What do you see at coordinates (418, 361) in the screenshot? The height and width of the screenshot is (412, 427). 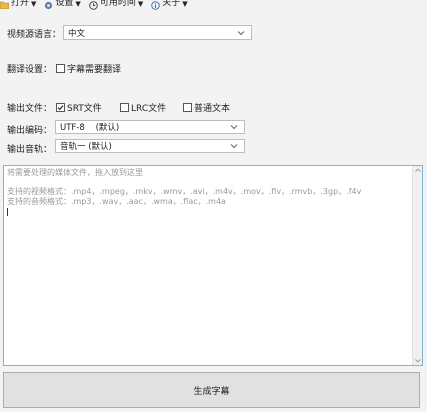 I see `scroll-down-icon` at bounding box center [418, 361].